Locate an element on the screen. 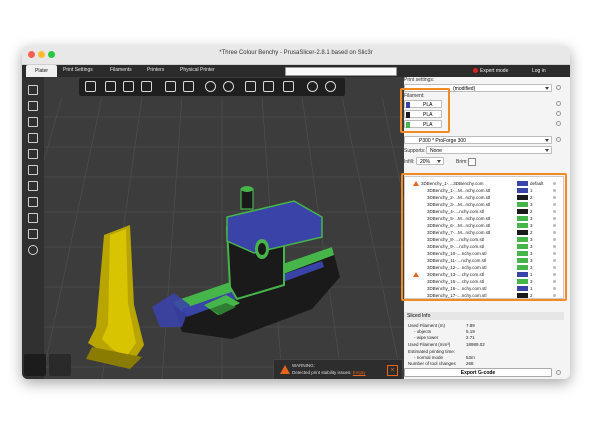 The height and width of the screenshot is (444, 592). object-row: 3DBenchy_7-...M...nchy.com.stl 2 is located at coordinates (483, 233).